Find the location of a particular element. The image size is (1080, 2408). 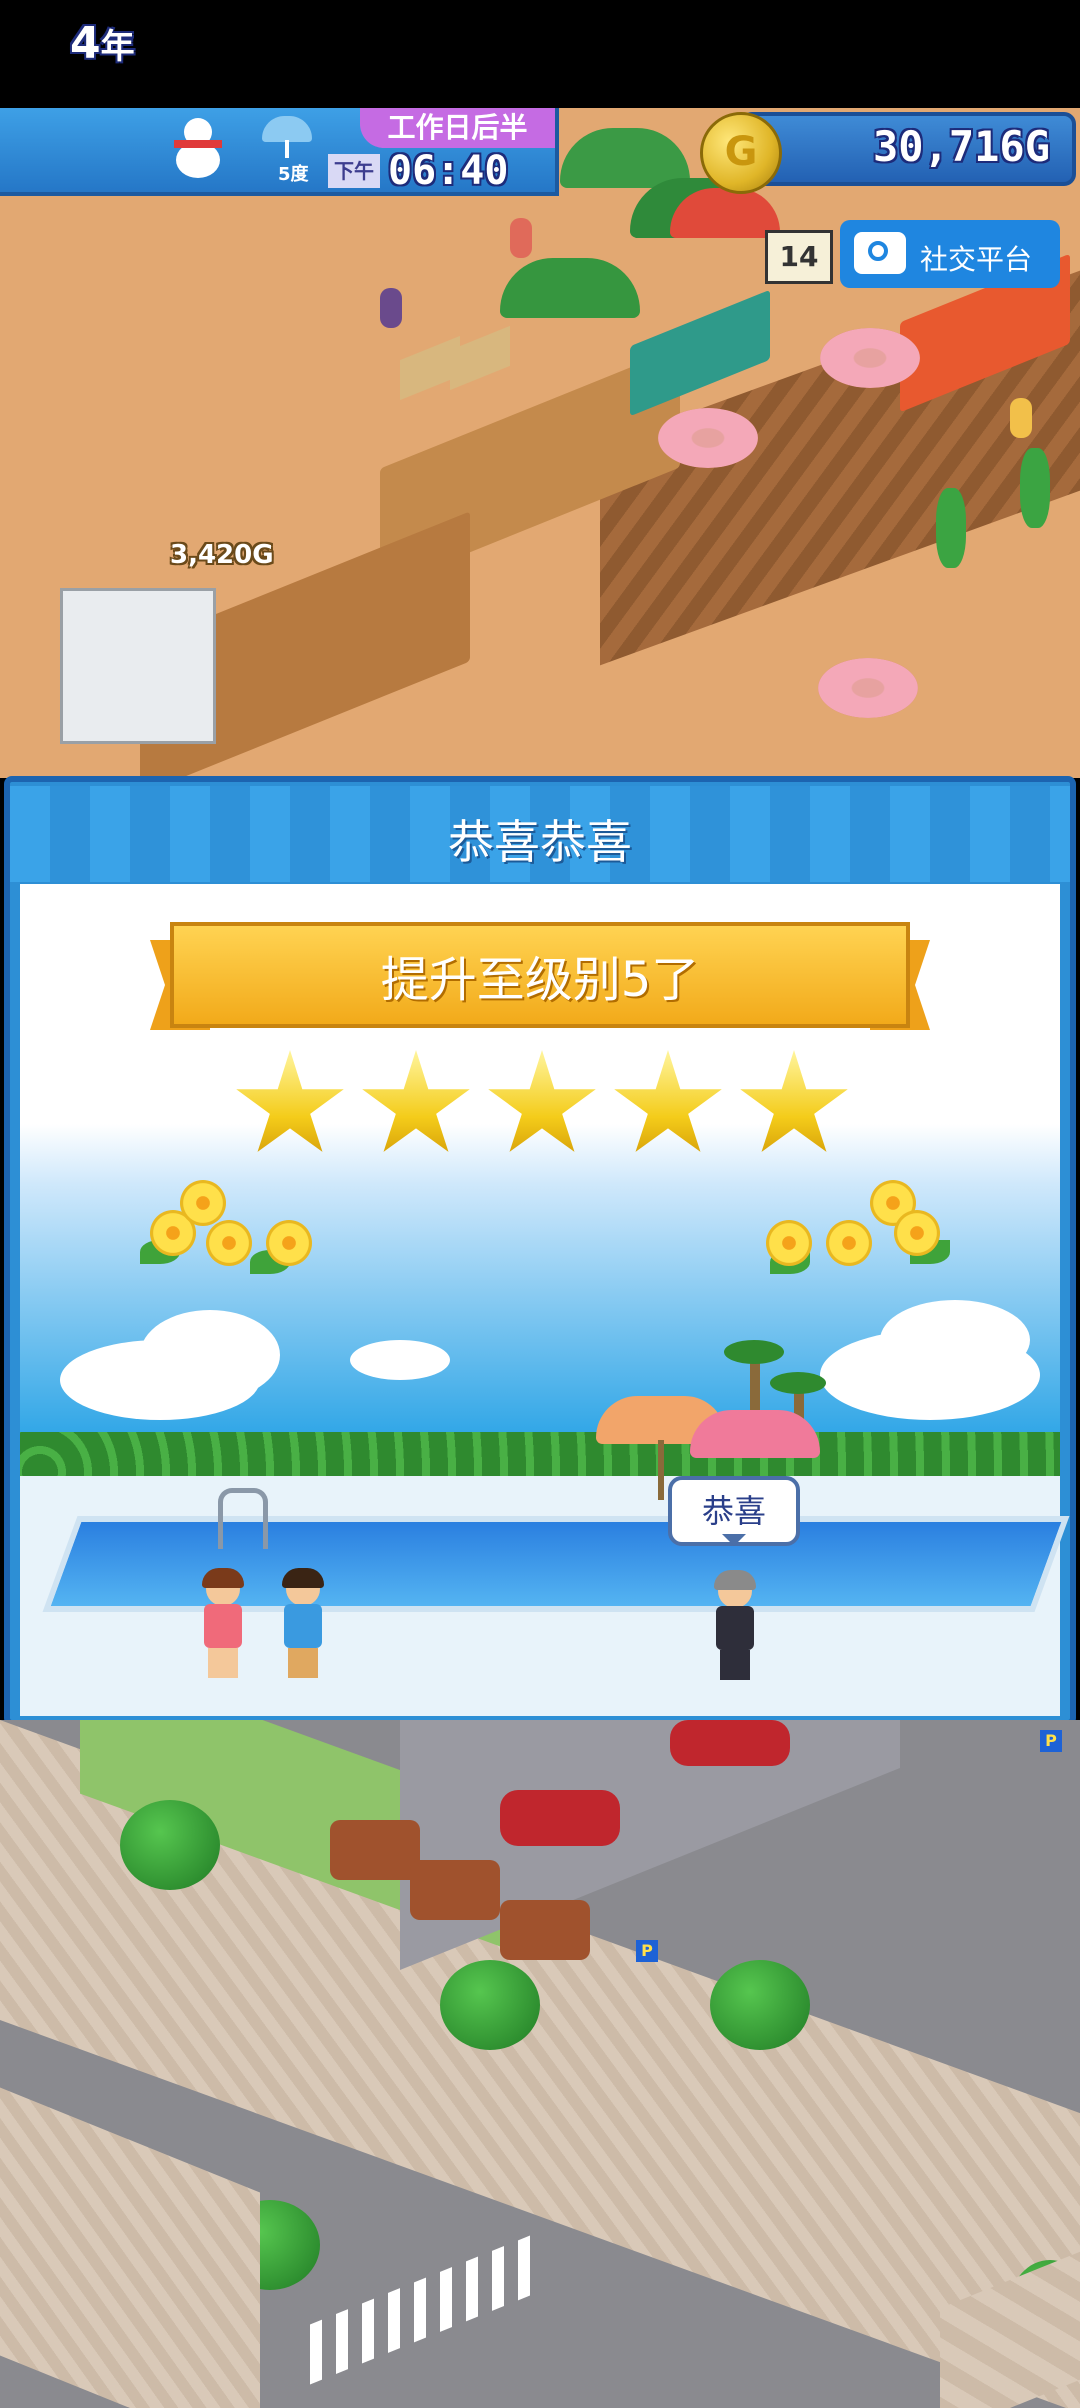

ampm-label: 下午 is located at coordinates (354, 171).